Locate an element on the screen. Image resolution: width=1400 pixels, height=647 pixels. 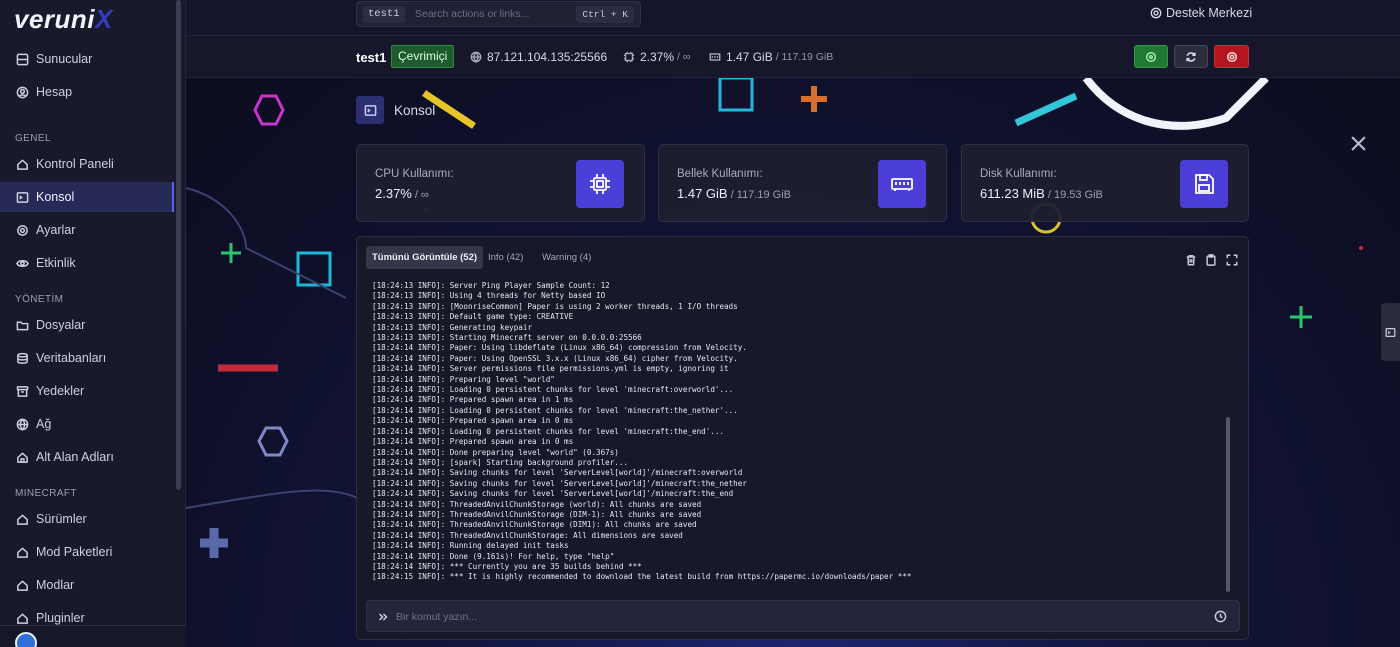
command-input is located at coordinates (786, 617).